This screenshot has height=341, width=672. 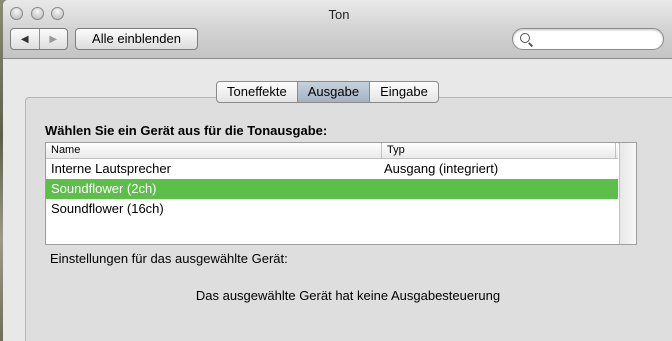 What do you see at coordinates (597, 40) in the screenshot?
I see `search-input` at bounding box center [597, 40].